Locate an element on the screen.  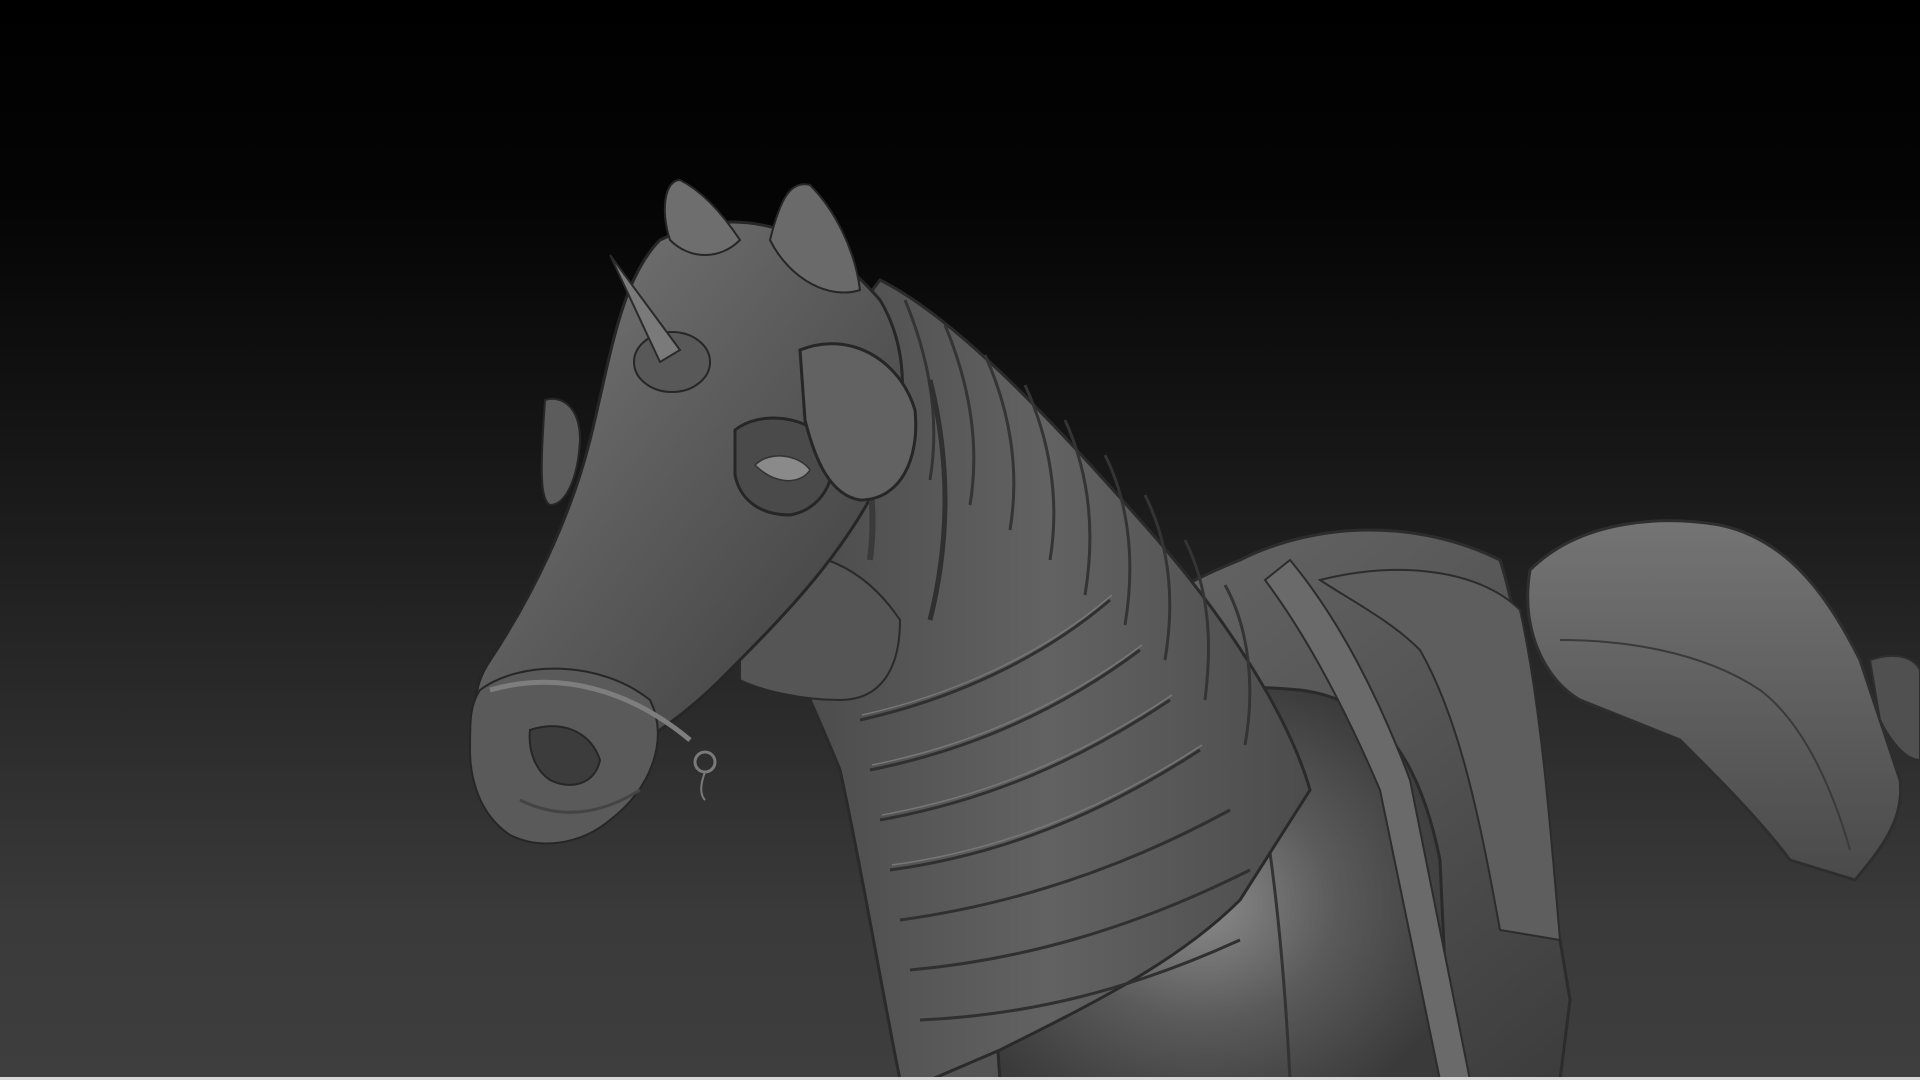
saddle-group is located at coordinates (1723, 700).